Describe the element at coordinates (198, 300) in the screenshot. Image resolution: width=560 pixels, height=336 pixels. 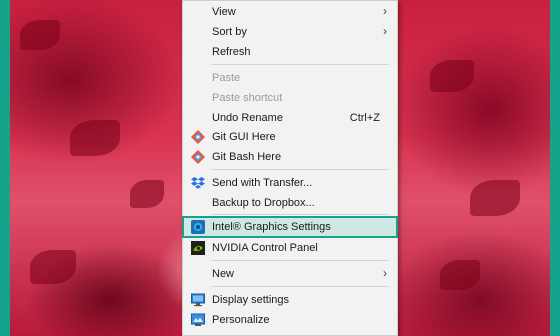
I see `display-icon` at that location.